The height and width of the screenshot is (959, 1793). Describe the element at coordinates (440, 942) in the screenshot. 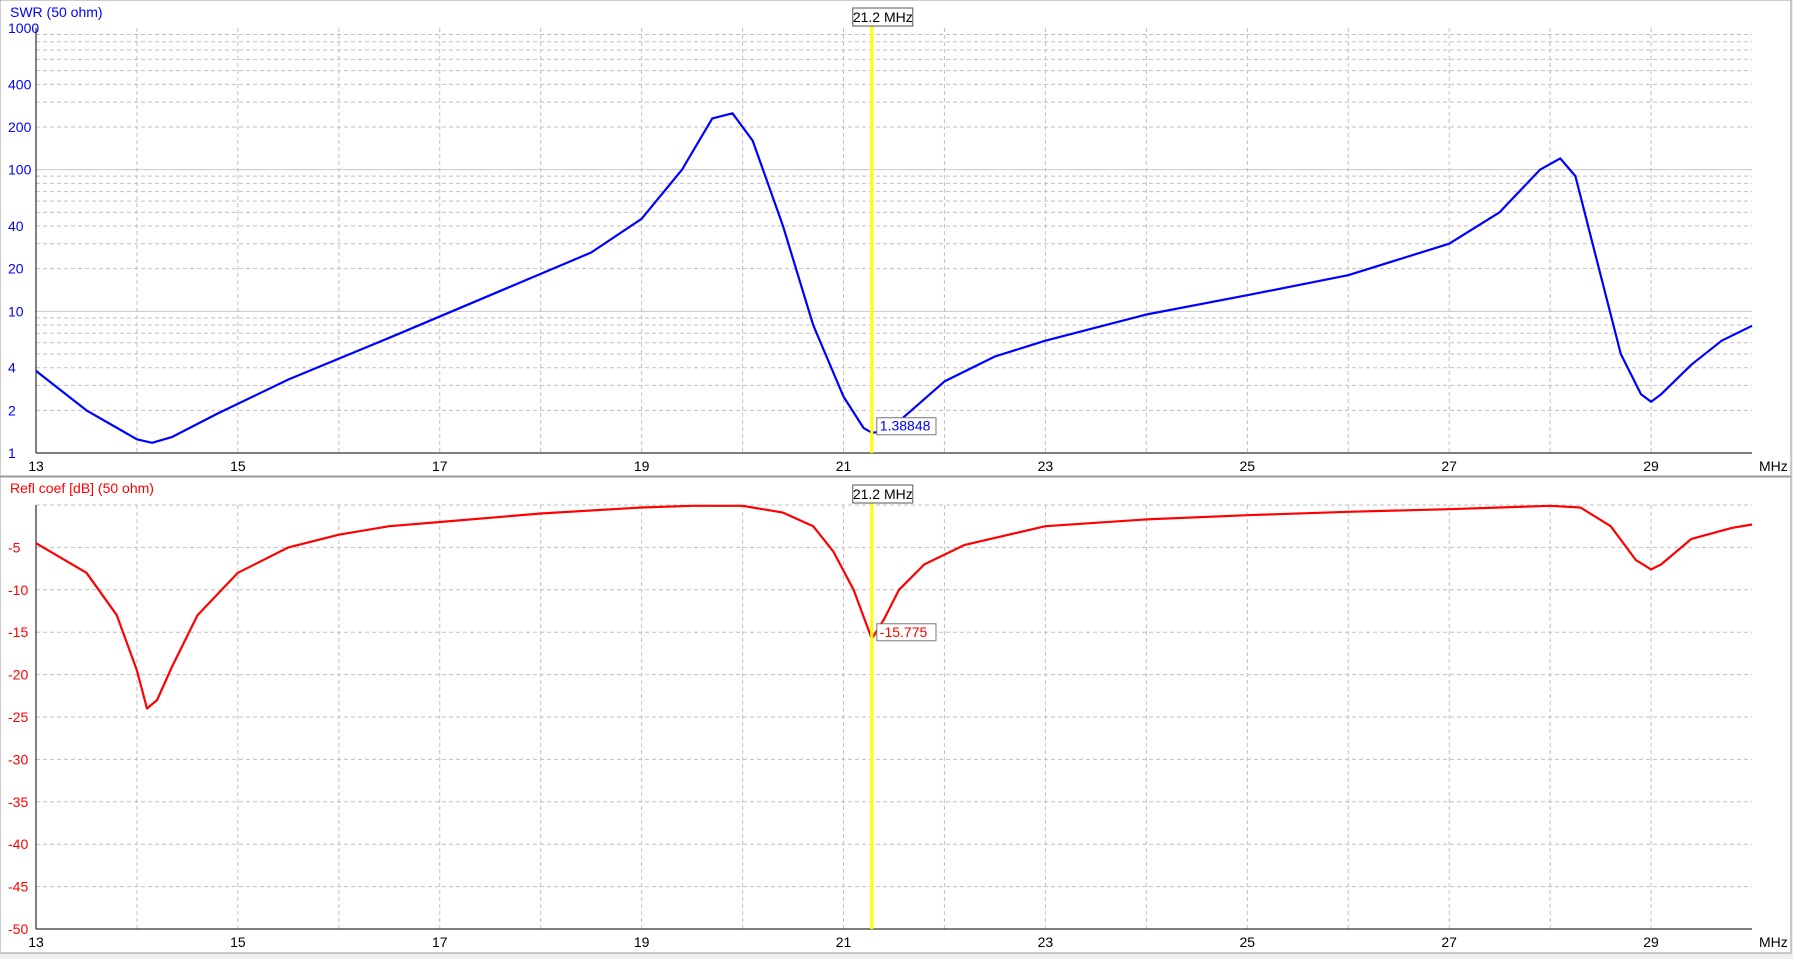

I see `refl-x-tick-label: 17` at that location.